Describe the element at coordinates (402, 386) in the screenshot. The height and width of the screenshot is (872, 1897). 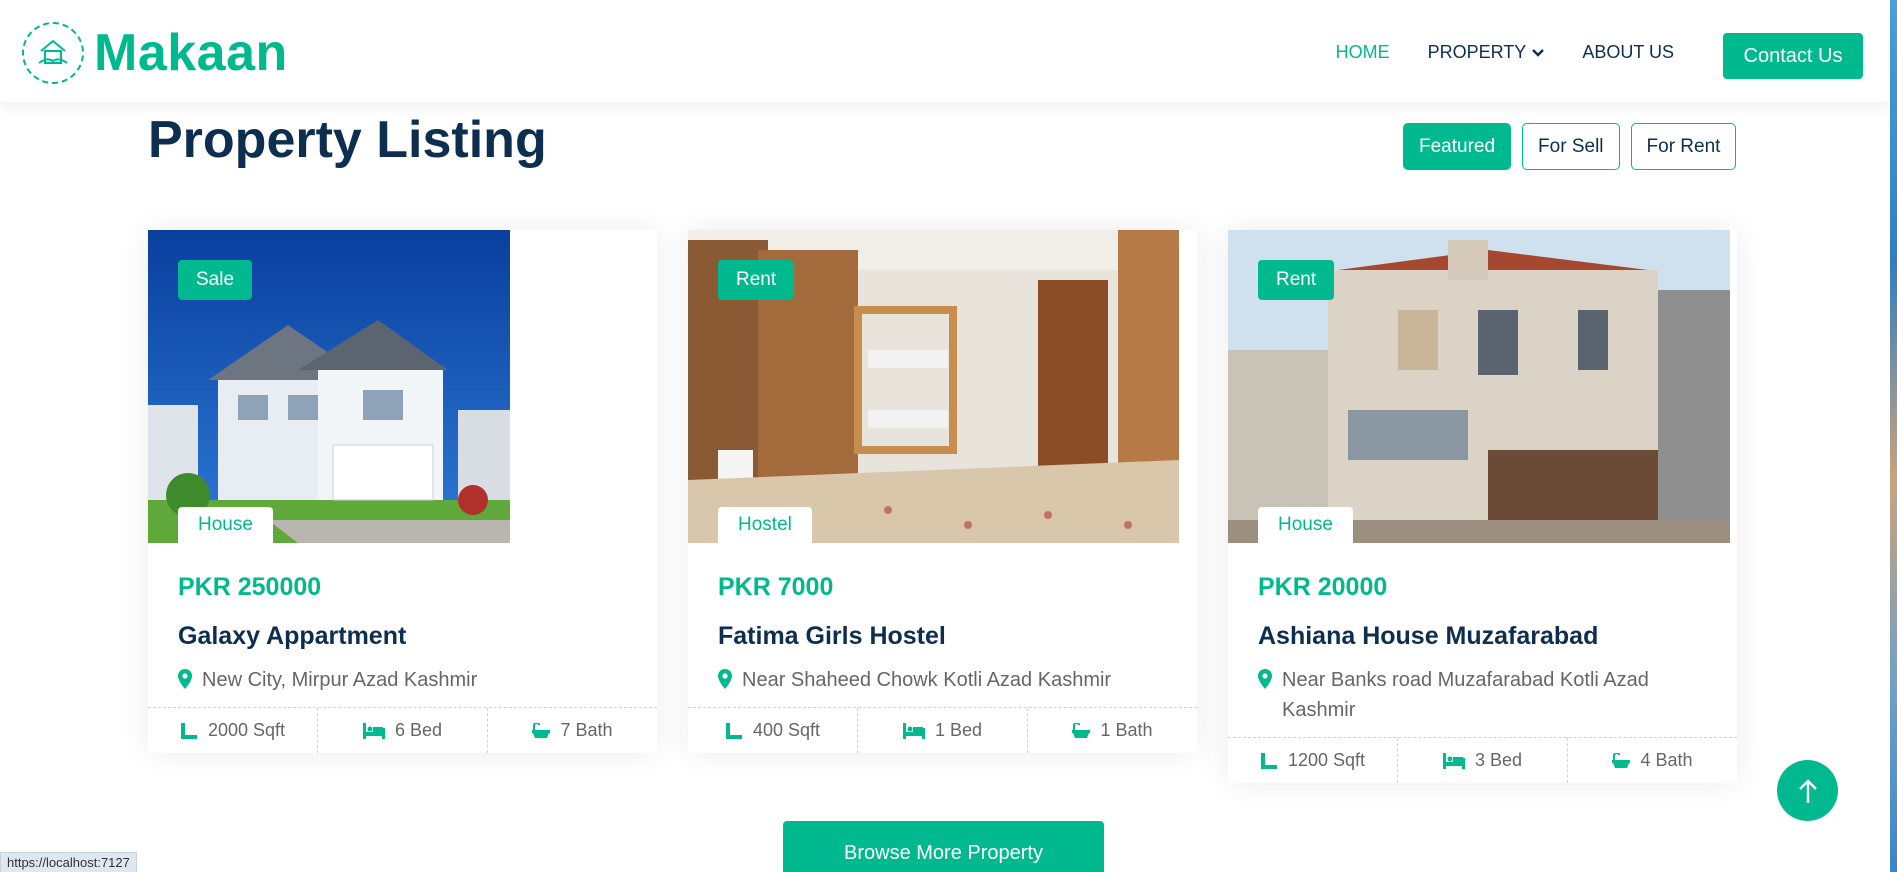
I see `property-image-house: Sale House` at that location.